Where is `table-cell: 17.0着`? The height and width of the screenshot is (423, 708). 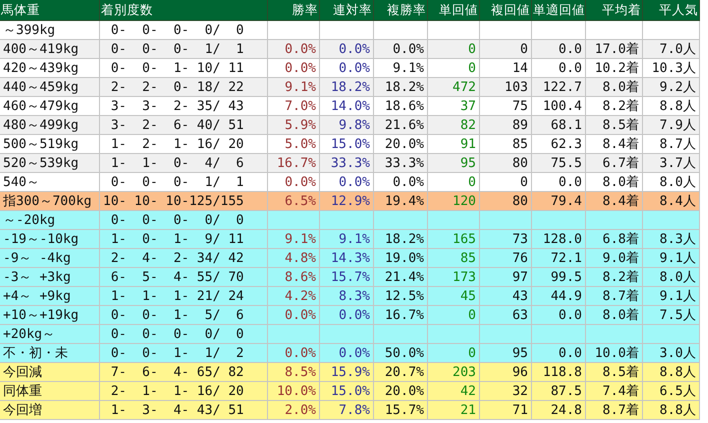
table-cell: 17.0着 is located at coordinates (614, 49).